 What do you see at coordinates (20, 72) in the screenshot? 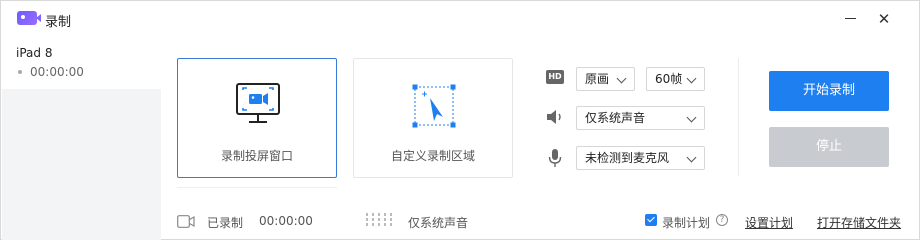
I see `status-dot-icon` at bounding box center [20, 72].